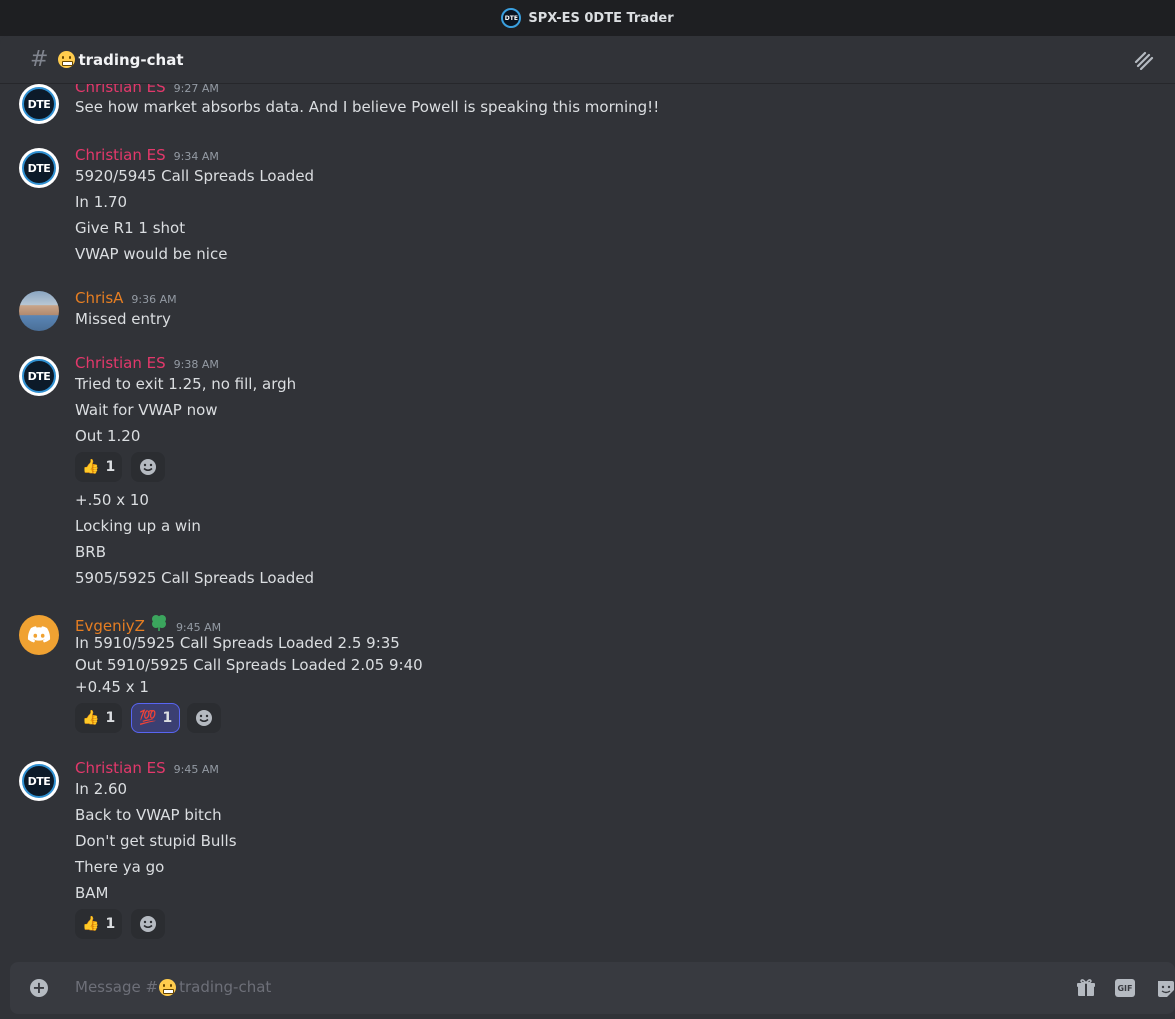 This screenshot has width=1175, height=1019. What do you see at coordinates (196, 364) in the screenshot?
I see `message-timestamp: 9:38 AM` at bounding box center [196, 364].